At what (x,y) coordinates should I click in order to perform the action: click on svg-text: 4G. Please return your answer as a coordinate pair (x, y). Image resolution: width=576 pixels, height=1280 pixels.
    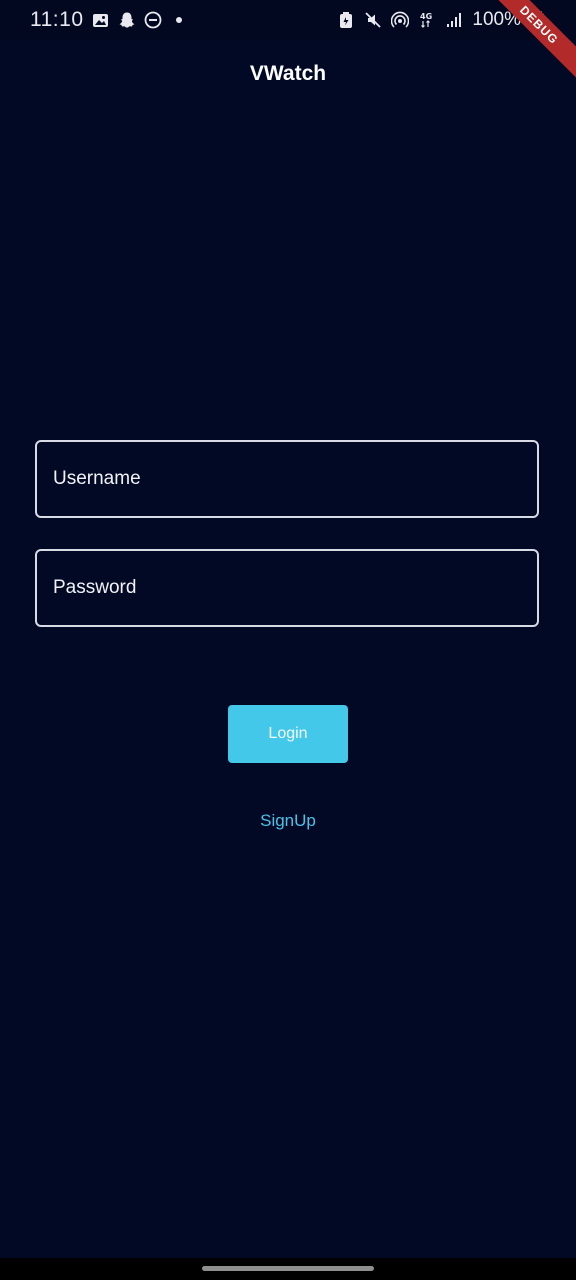
    Looking at the image, I should click on (426, 16).